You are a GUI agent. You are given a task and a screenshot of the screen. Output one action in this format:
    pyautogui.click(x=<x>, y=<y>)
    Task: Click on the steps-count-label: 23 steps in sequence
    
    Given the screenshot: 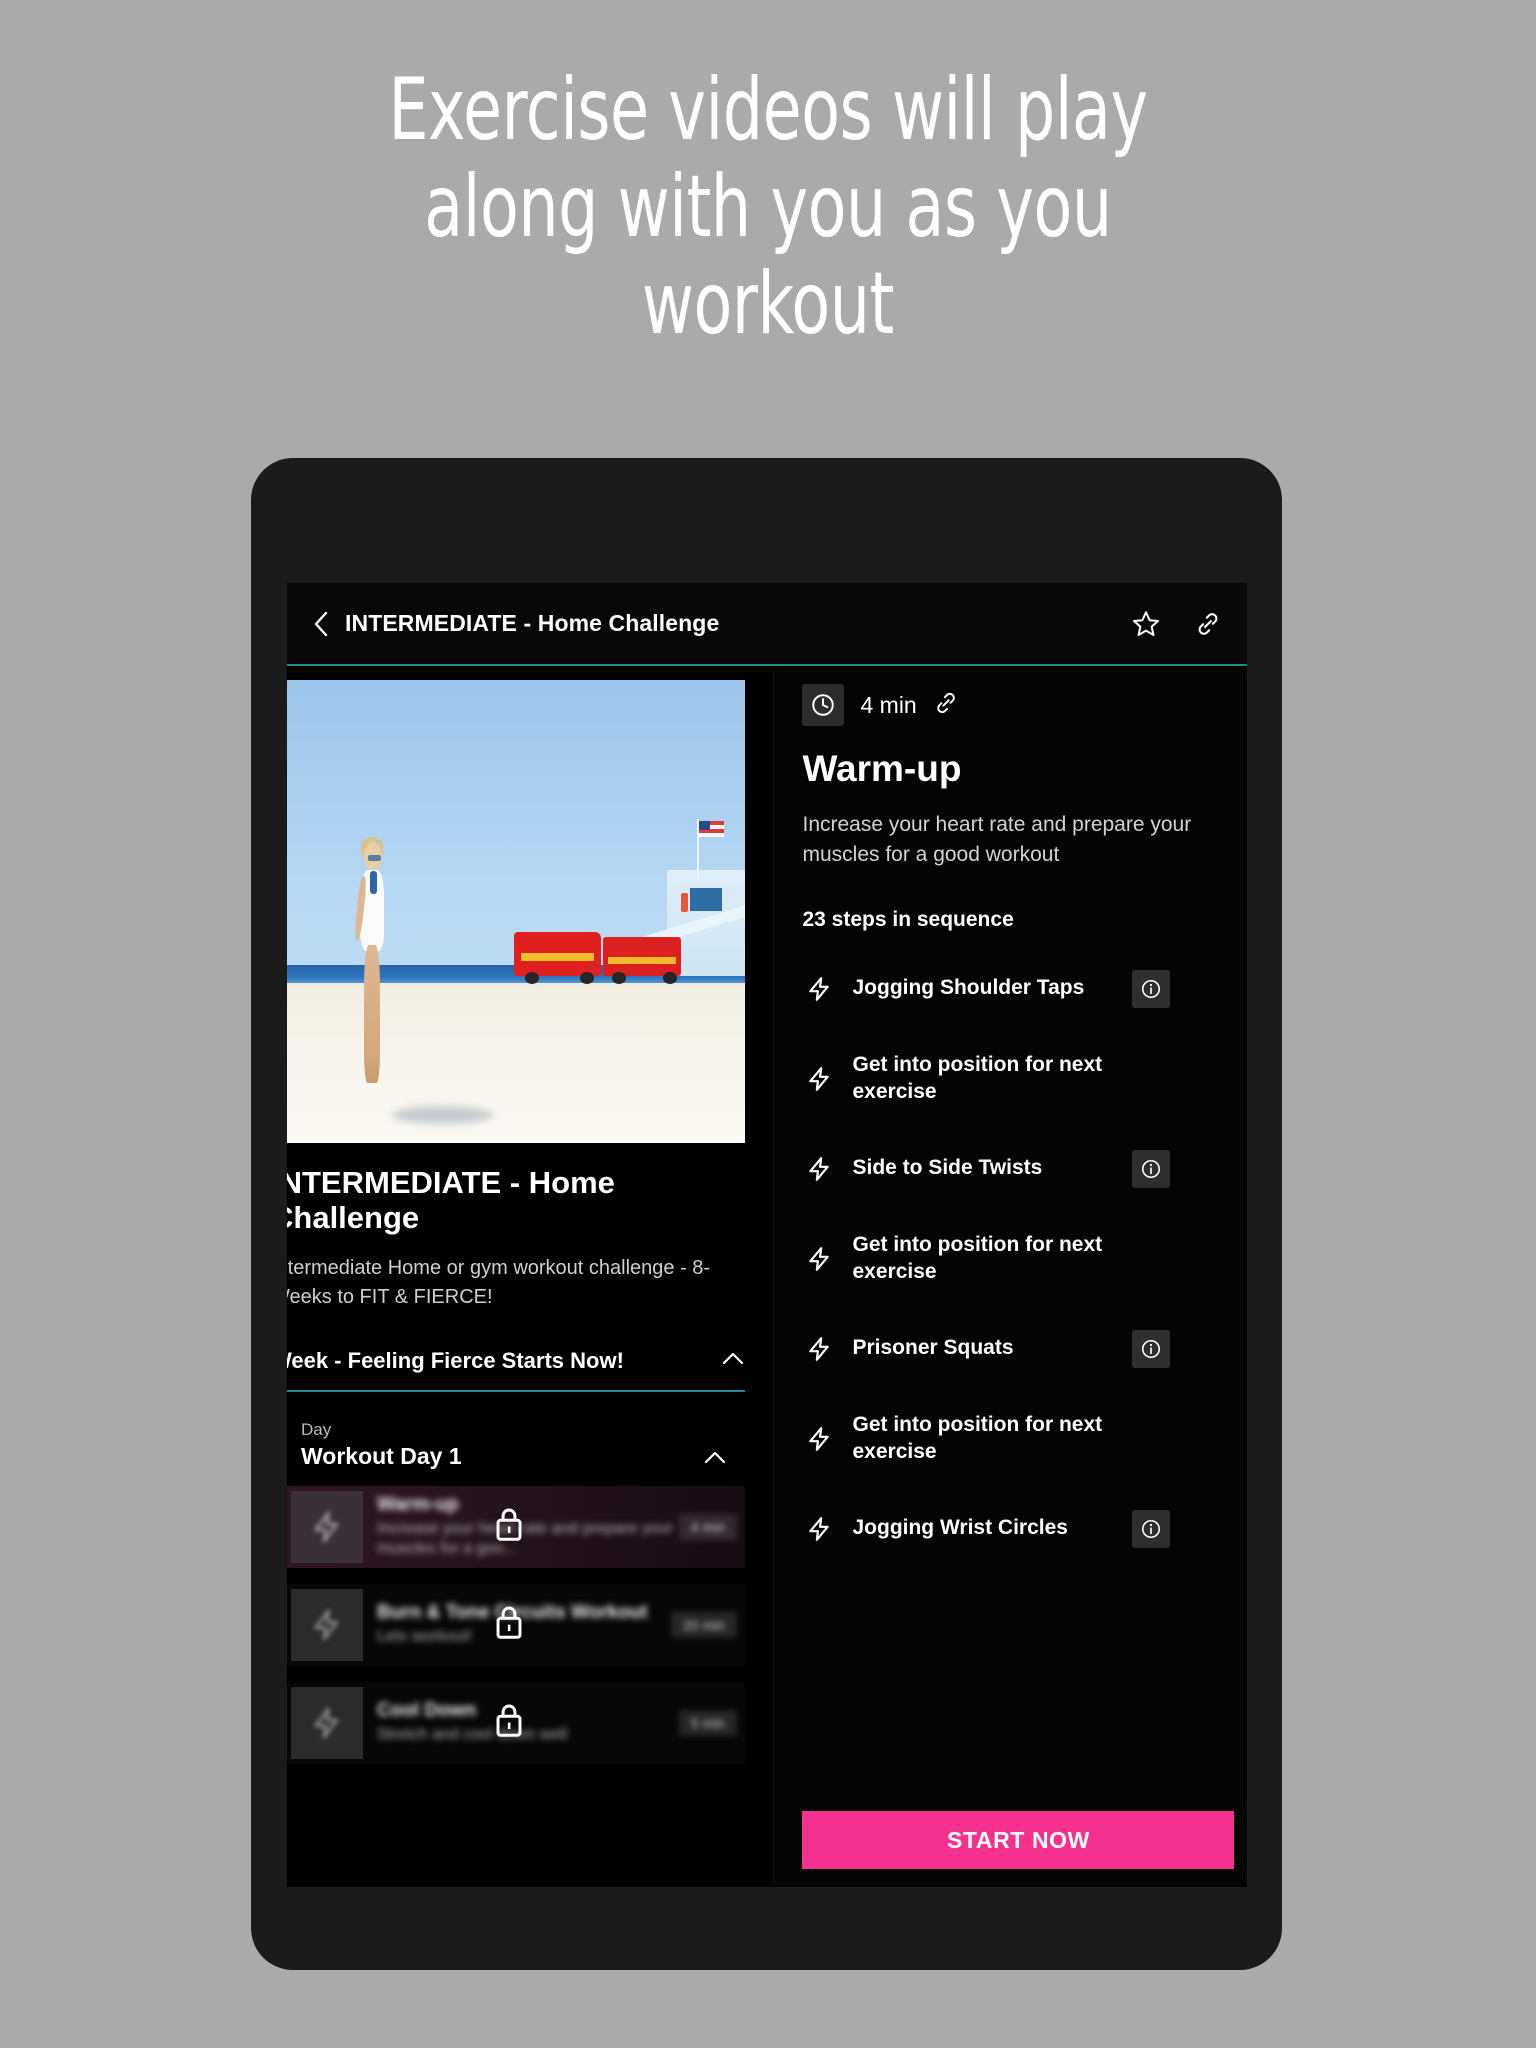 What is the action you would take?
    pyautogui.click(x=908, y=919)
    